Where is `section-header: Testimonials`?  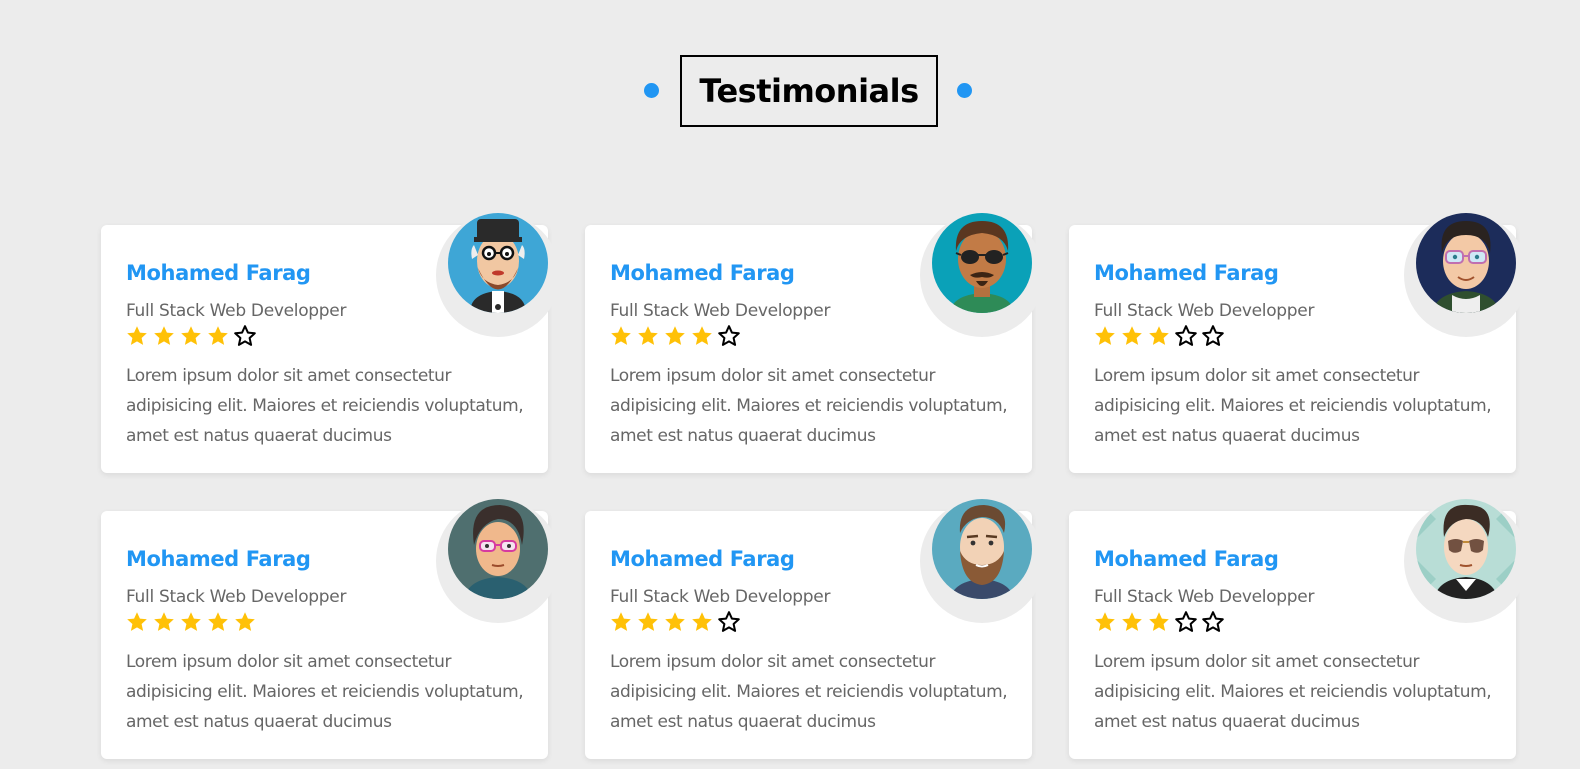
section-header: Testimonials is located at coordinates (790, 91).